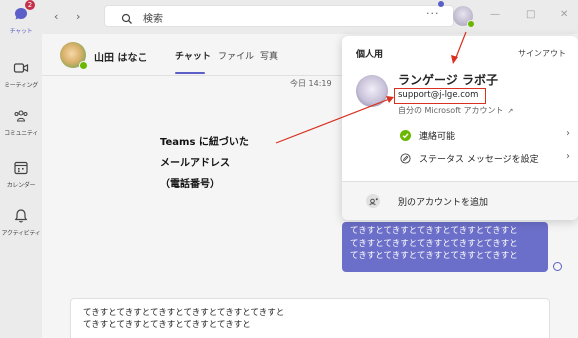 This screenshot has height=338, width=578. I want to click on rail-item-chat: 2 チャット, so click(21, 17).